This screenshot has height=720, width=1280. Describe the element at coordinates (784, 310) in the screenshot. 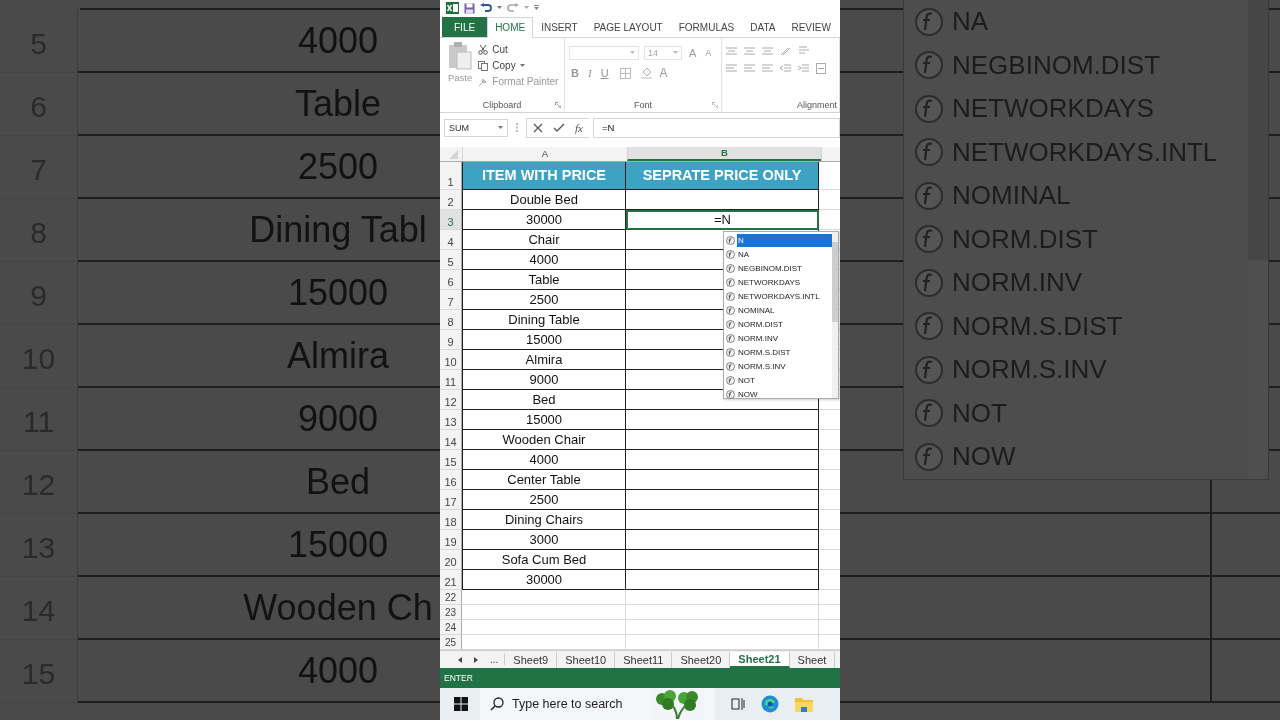

I see `function-suggestion: NOMINAL` at that location.